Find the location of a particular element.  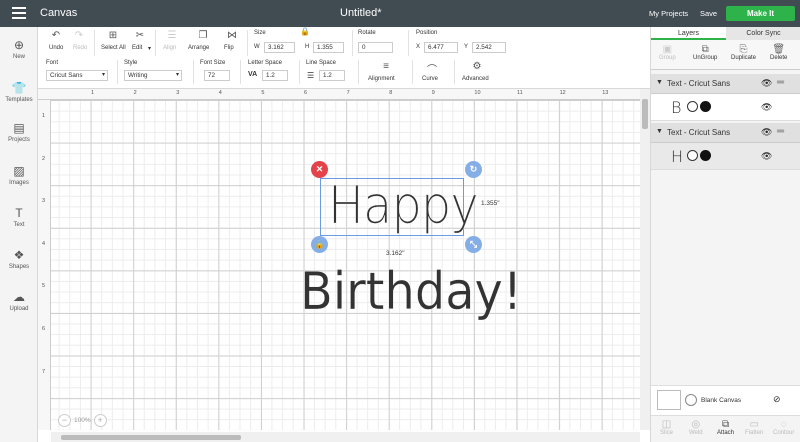

delete-handle-icon: ✕ is located at coordinates (319, 169).